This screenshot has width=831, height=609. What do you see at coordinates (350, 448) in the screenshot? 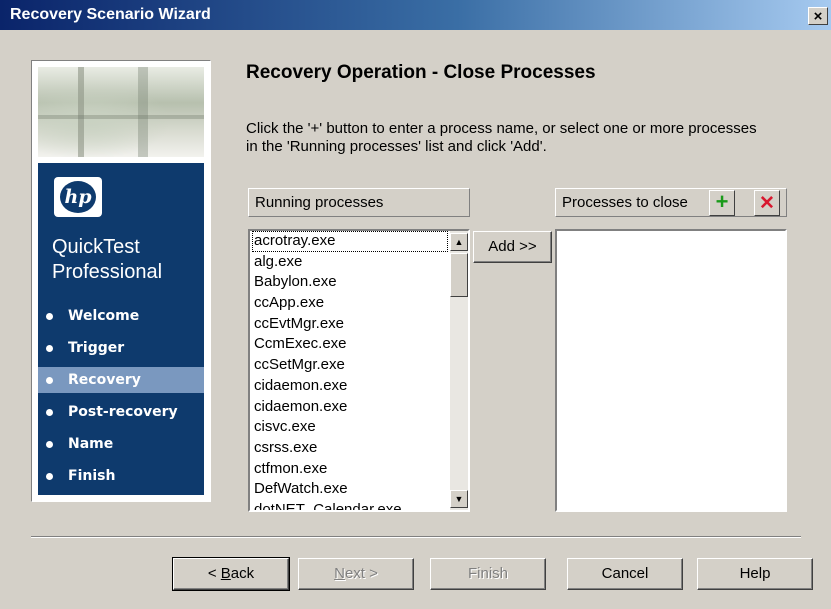
I see `list-item: csrss.exe` at bounding box center [350, 448].